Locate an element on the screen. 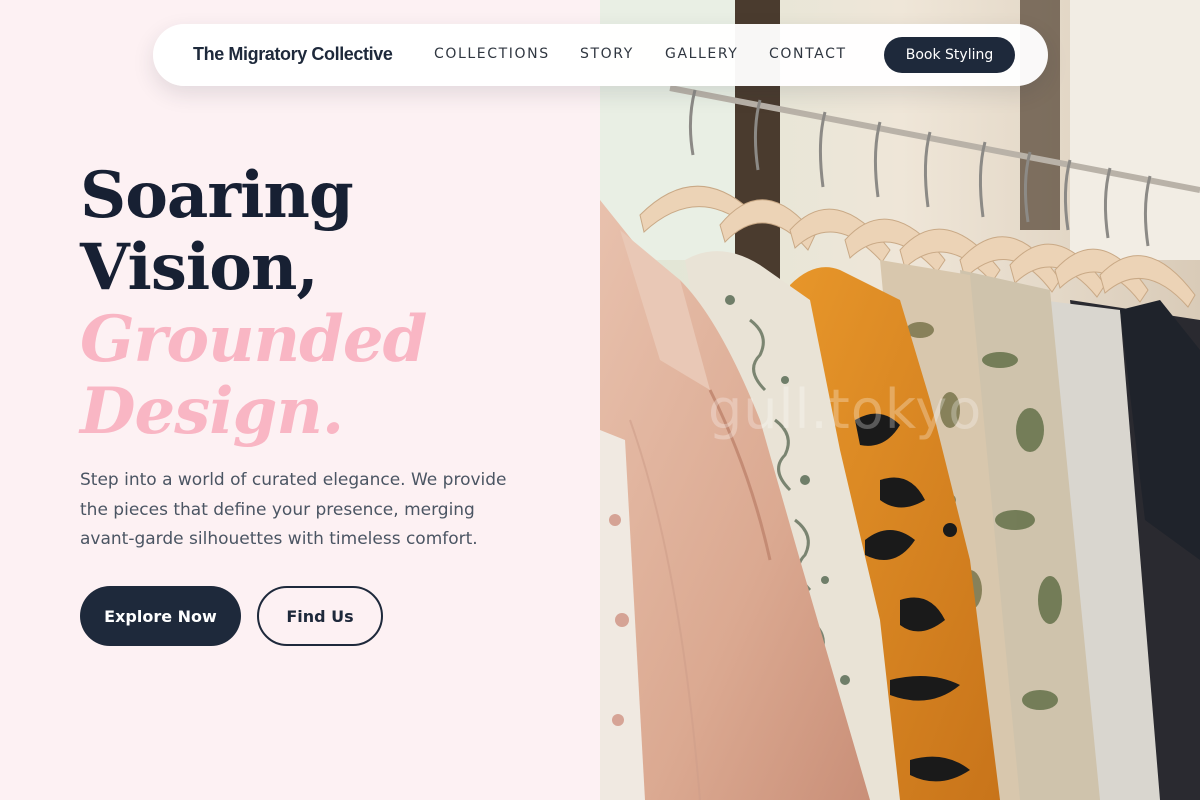  image-watermark: gull.tokyo is located at coordinates (845, 409).